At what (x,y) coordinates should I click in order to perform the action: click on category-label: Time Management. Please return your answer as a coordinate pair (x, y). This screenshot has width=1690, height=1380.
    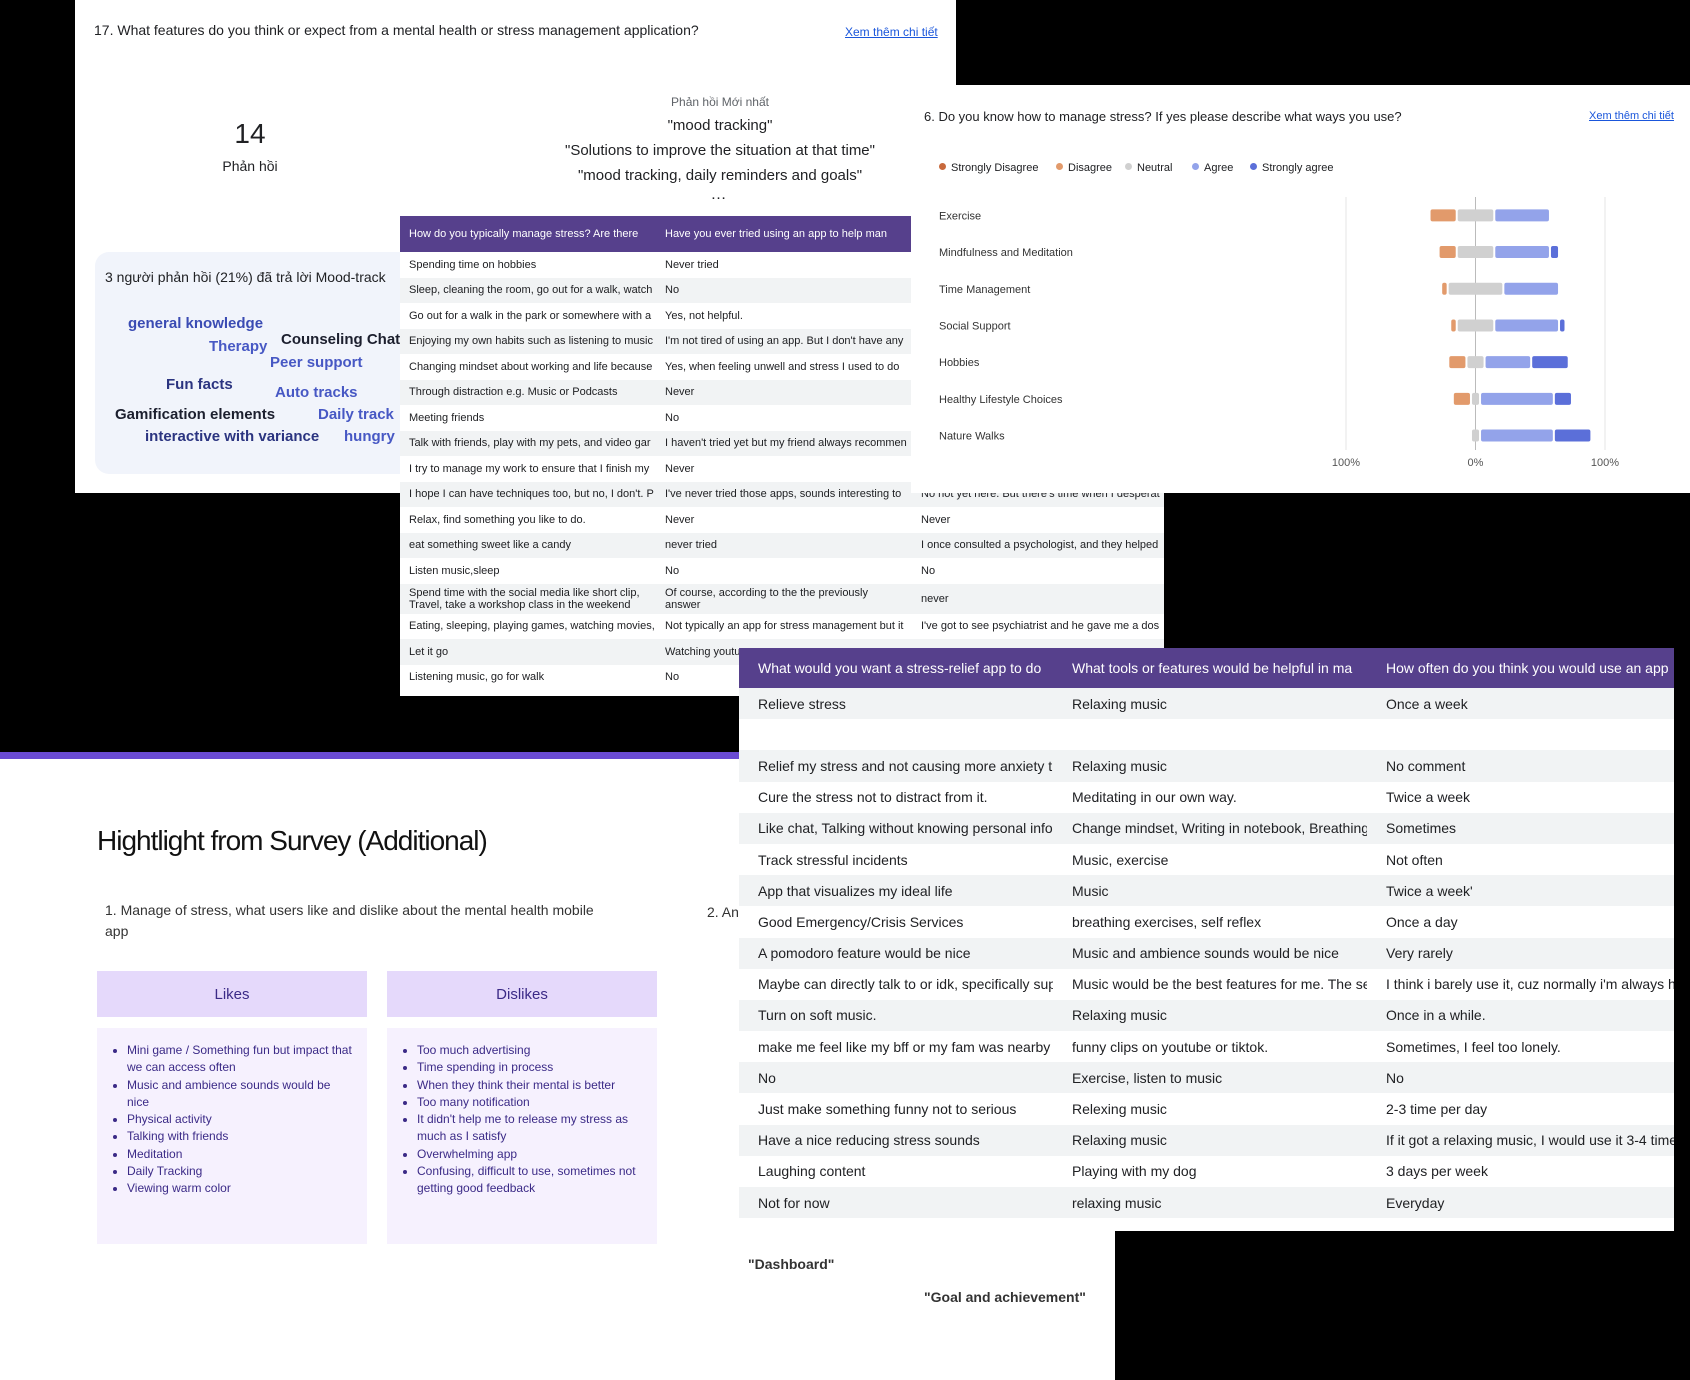
    Looking at the image, I should click on (984, 290).